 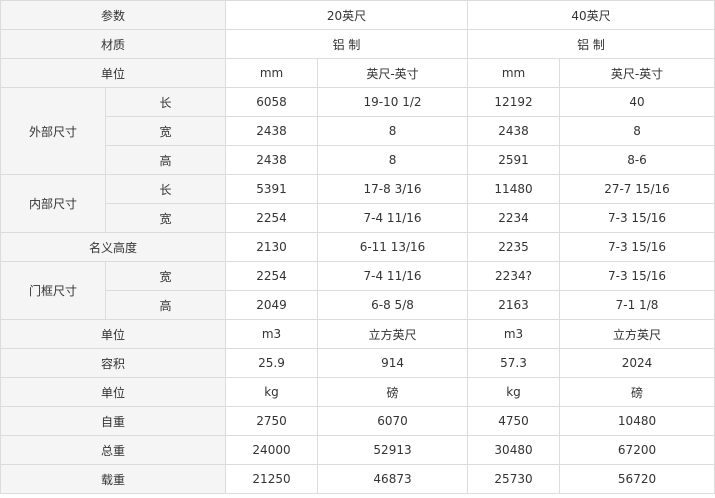 What do you see at coordinates (393, 421) in the screenshot?
I see `table-cell: 6070` at bounding box center [393, 421].